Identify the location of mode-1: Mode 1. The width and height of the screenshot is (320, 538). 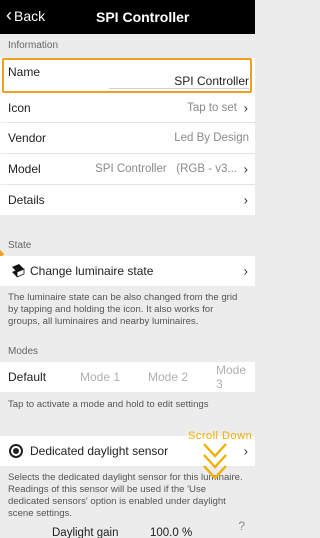
(100, 377).